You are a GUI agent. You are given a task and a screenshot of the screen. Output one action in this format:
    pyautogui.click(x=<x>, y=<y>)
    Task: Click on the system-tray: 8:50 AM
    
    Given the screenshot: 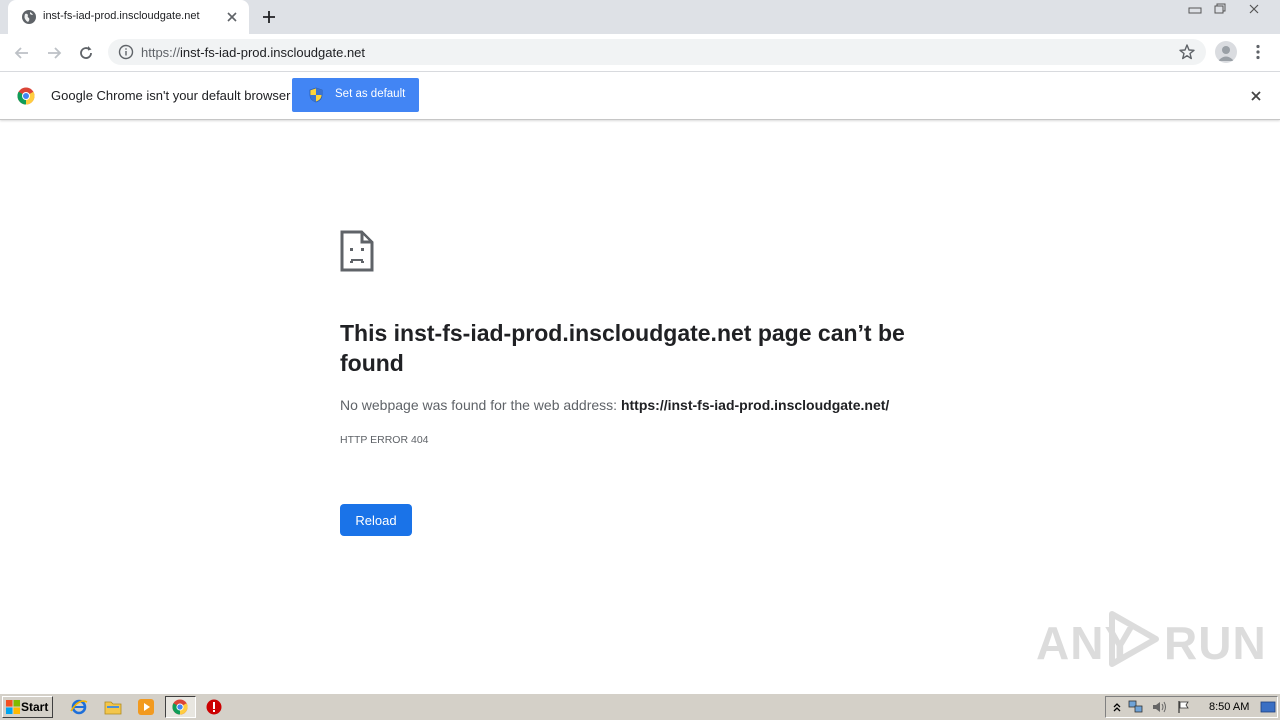 What is the action you would take?
    pyautogui.click(x=1191, y=707)
    